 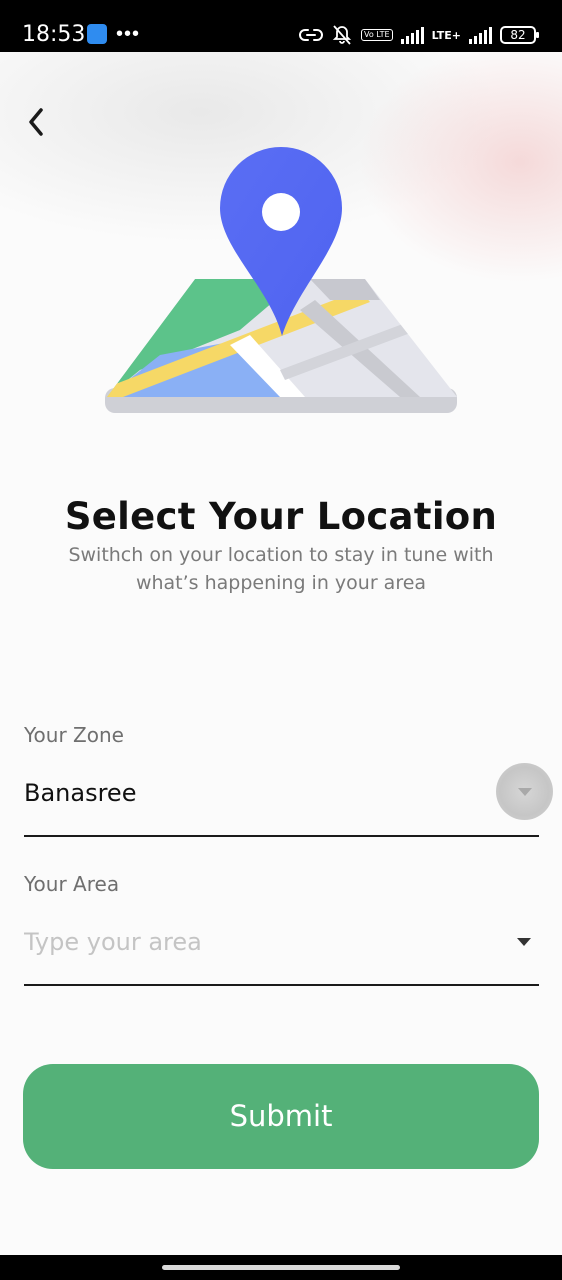 I want to click on map-location-illustration, so click(x=281, y=280).